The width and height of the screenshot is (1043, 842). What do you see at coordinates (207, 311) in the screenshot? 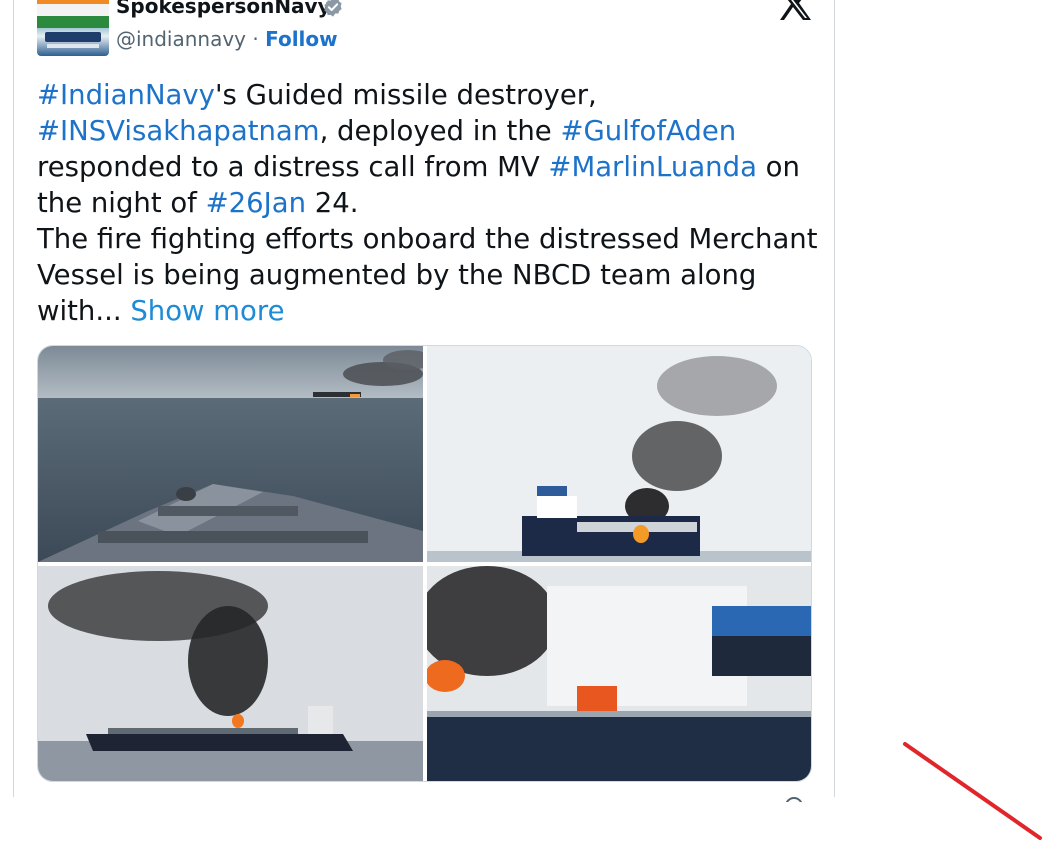
I see `show-more-link: Show more` at bounding box center [207, 311].